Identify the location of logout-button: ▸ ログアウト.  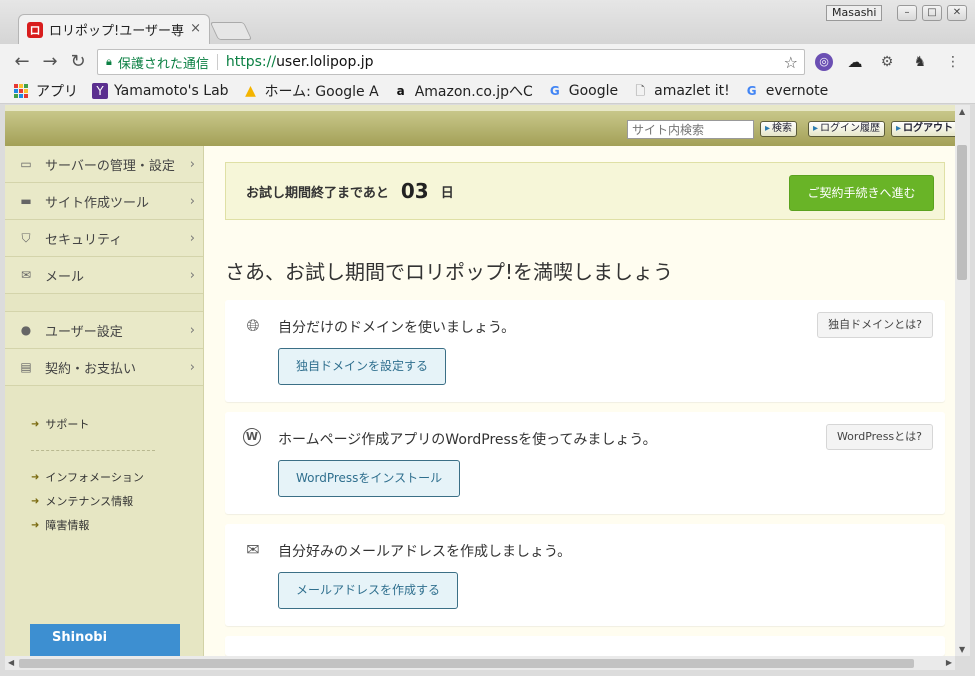
(923, 129).